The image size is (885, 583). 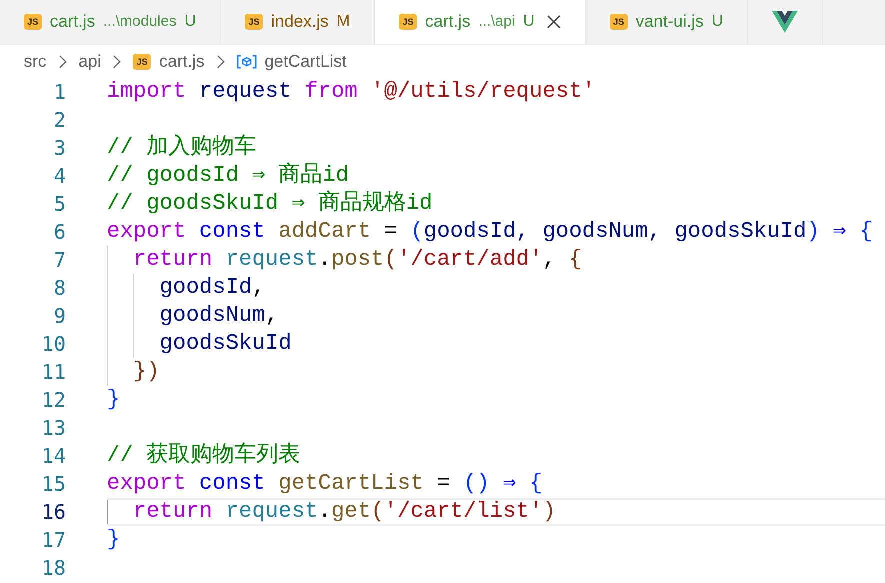 What do you see at coordinates (59, 232) in the screenshot?
I see `line-number: 6` at bounding box center [59, 232].